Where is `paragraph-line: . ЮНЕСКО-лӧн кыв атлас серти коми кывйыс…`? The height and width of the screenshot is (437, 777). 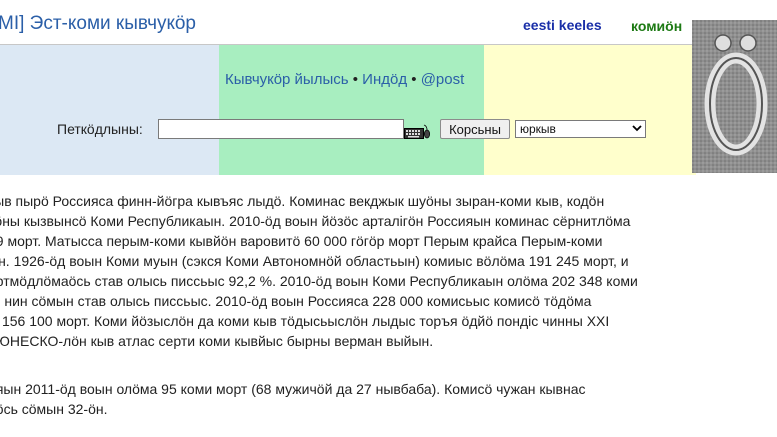
paragraph-line: . ЮНЕСКО-лӧн кыв атлас серти коми кывйыс… is located at coordinates (217, 341).